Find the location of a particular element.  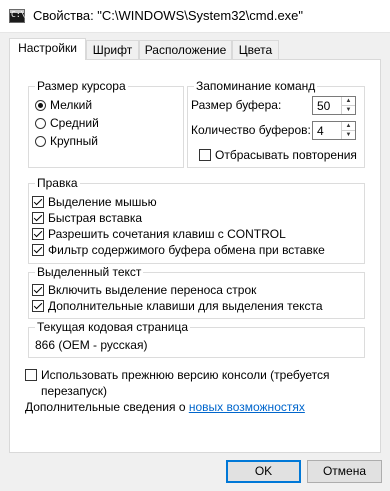

legacy-console-label-cont: перезапуск) is located at coordinates (74, 391).